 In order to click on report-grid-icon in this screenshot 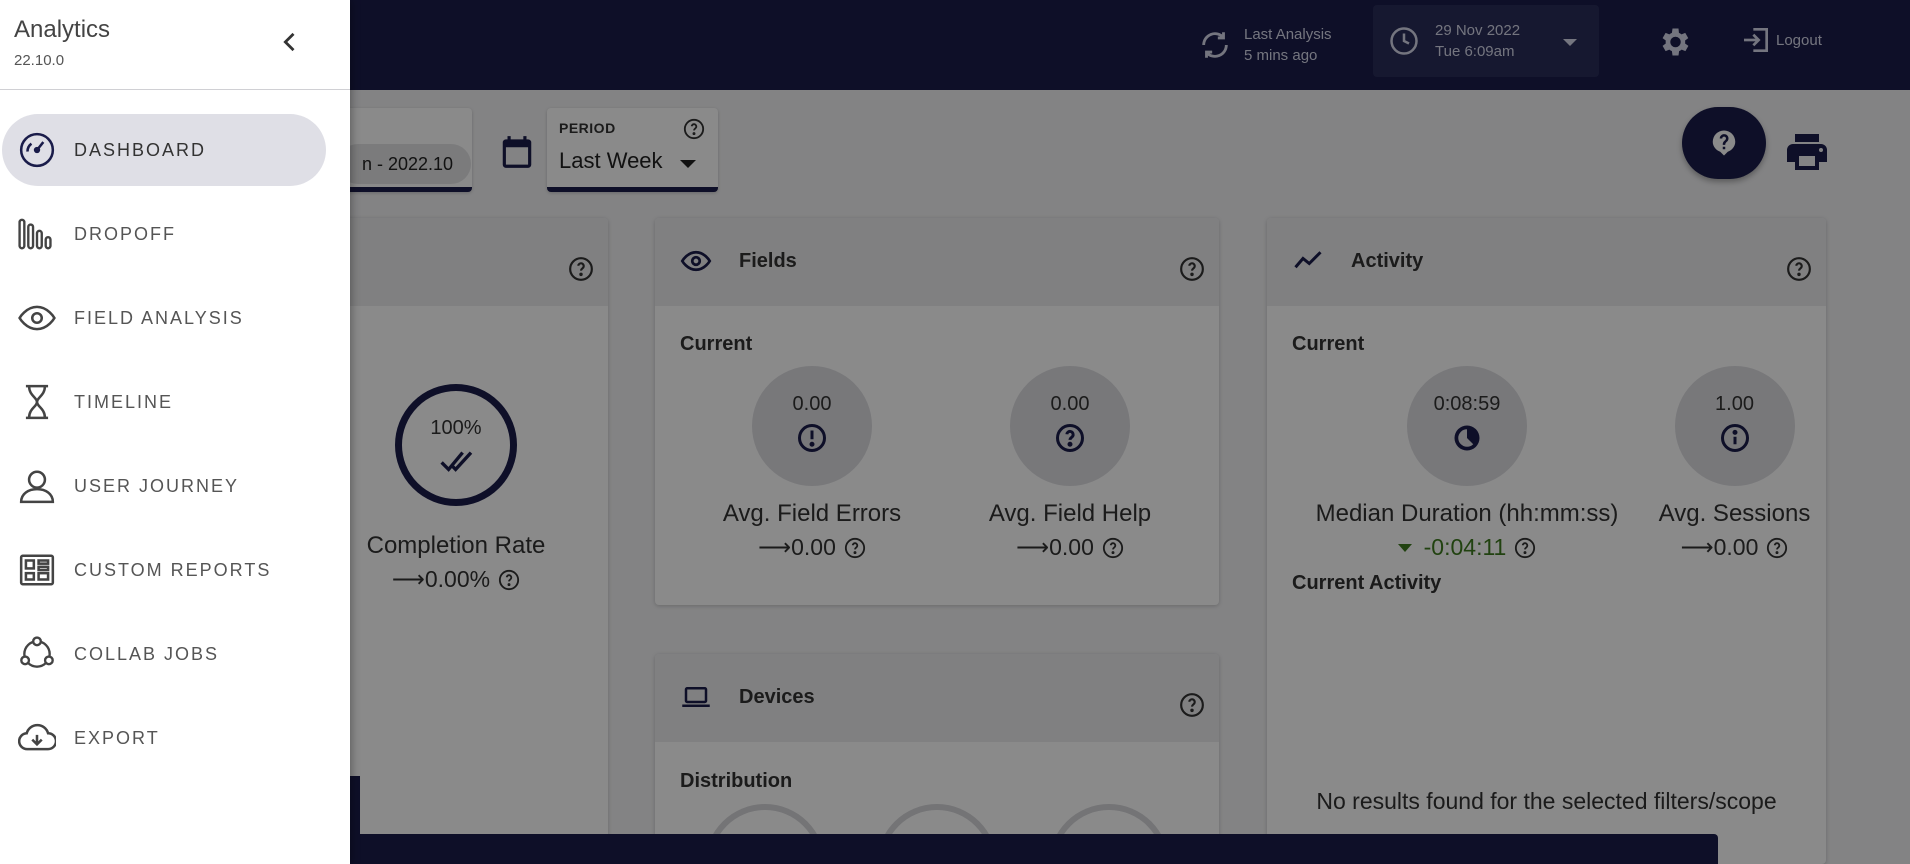, I will do `click(37, 570)`.